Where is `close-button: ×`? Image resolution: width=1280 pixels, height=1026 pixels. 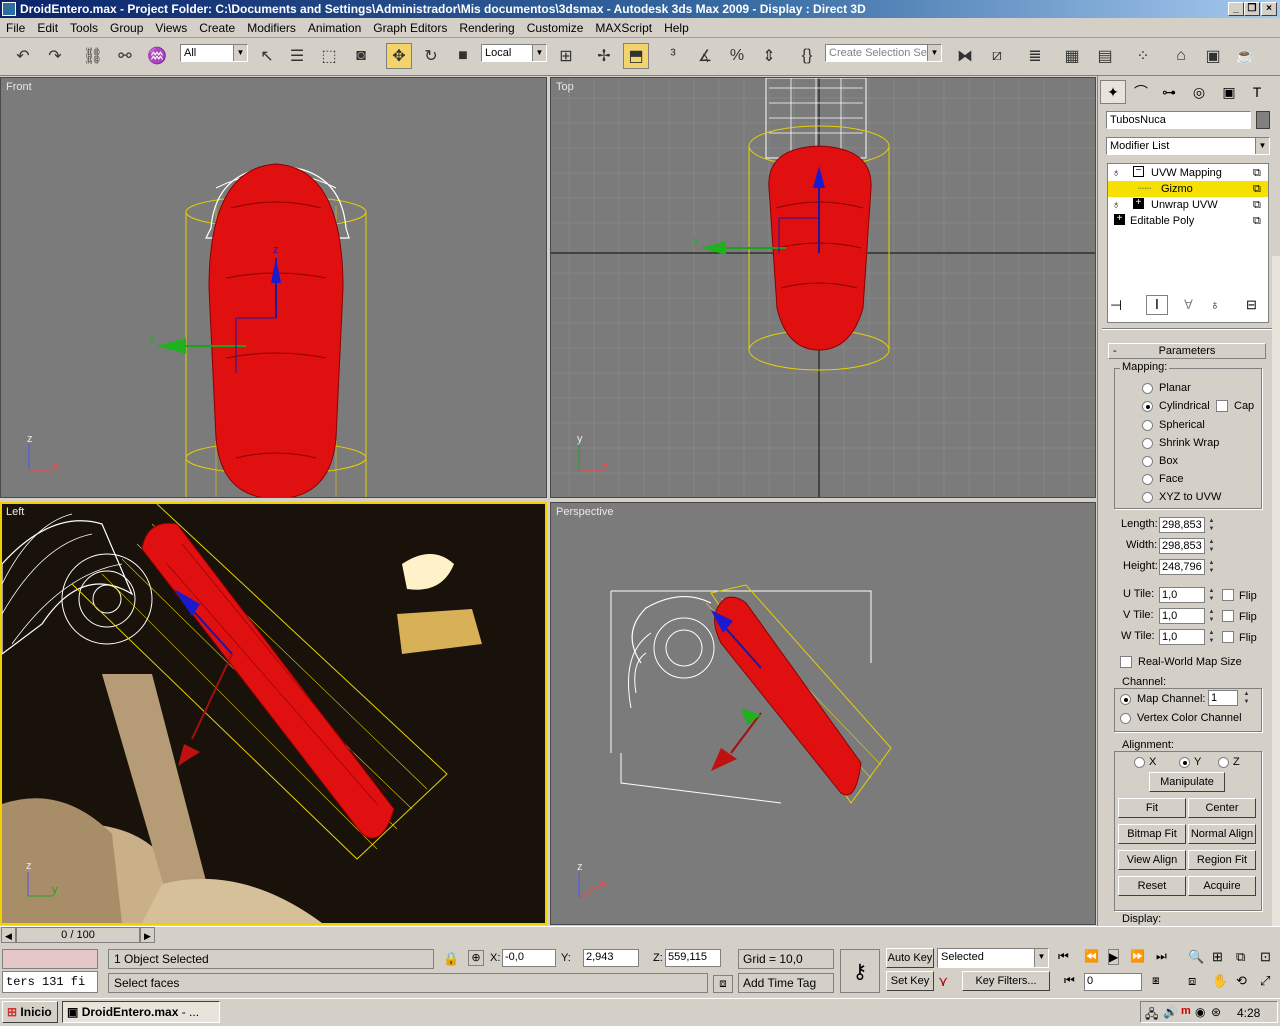
close-button: × is located at coordinates (1269, 9).